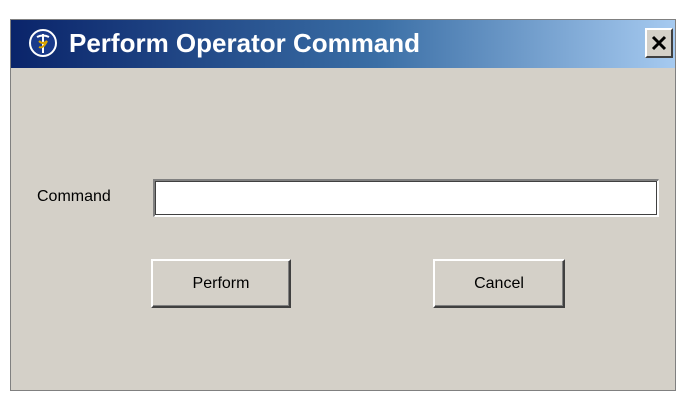 This screenshot has width=683, height=394. I want to click on dialog-title: Perform Operator Command, so click(245, 43).